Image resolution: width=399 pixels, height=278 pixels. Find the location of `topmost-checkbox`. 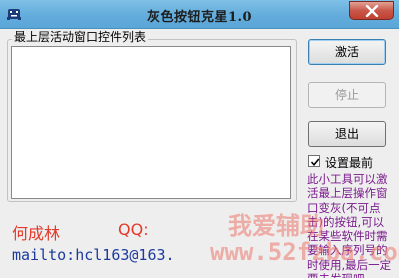

topmost-checkbox is located at coordinates (314, 161).